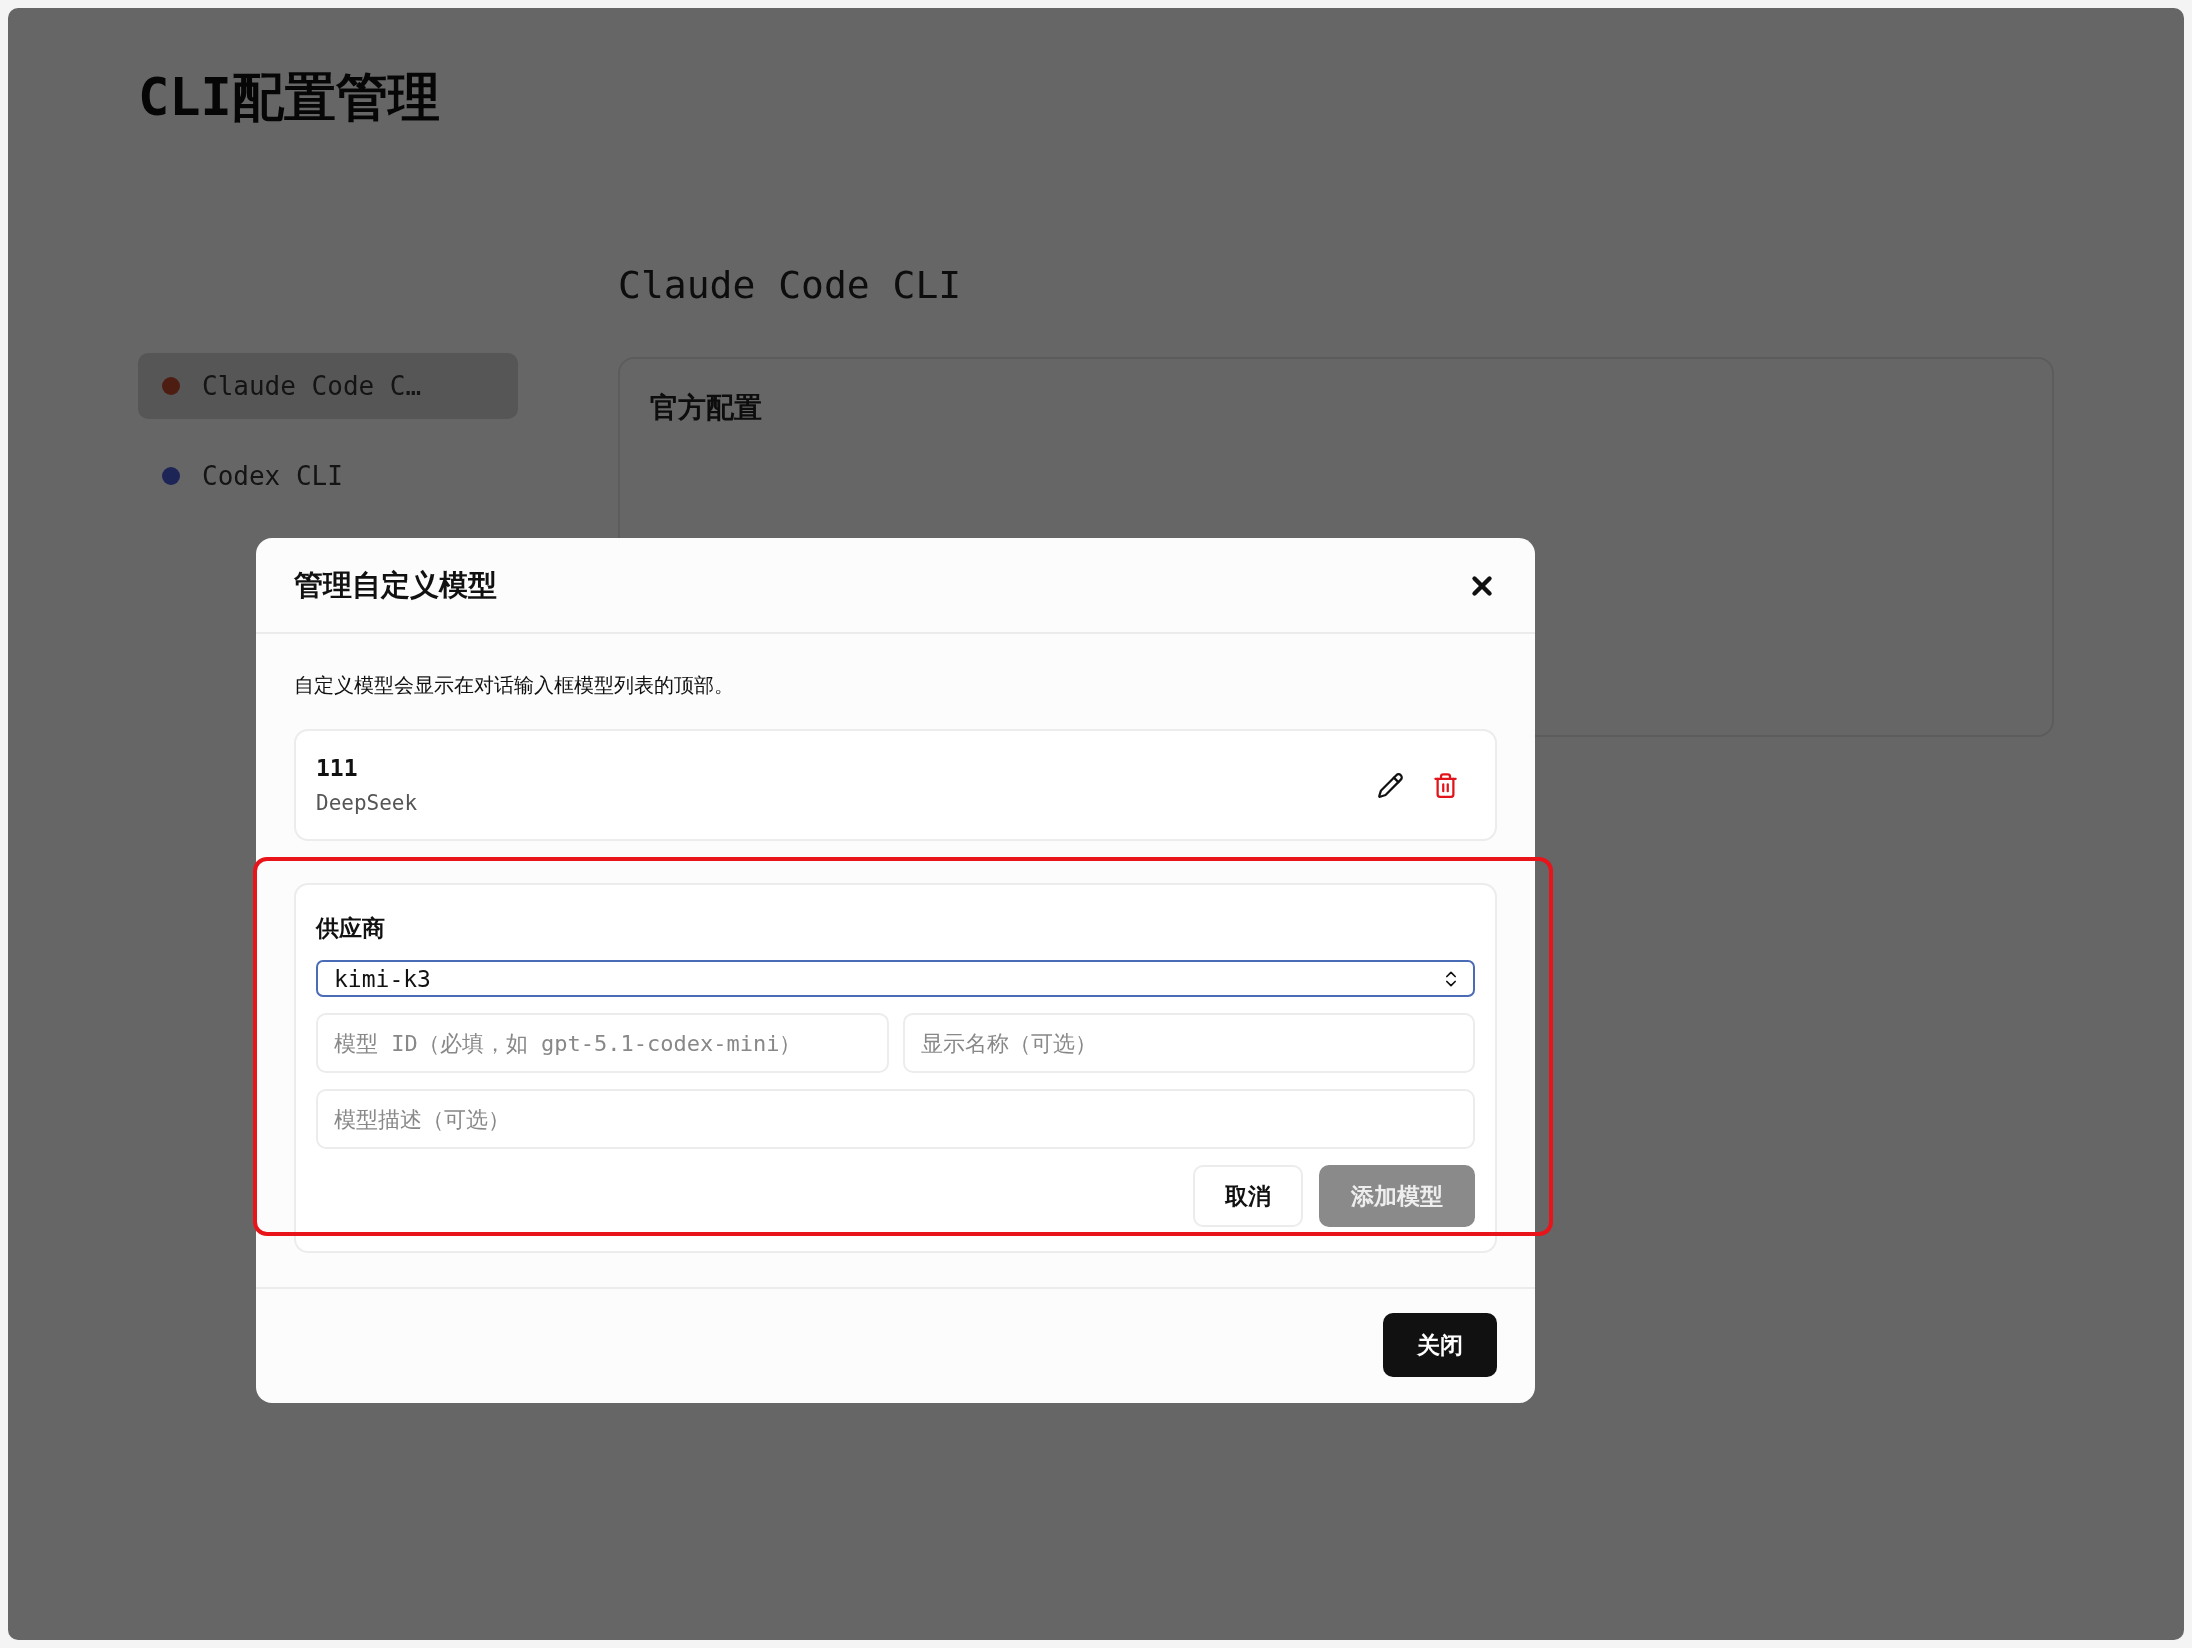 The width and height of the screenshot is (2192, 1648). What do you see at coordinates (895, 1119) in the screenshot?
I see `input-field: 模型描述（可选）` at bounding box center [895, 1119].